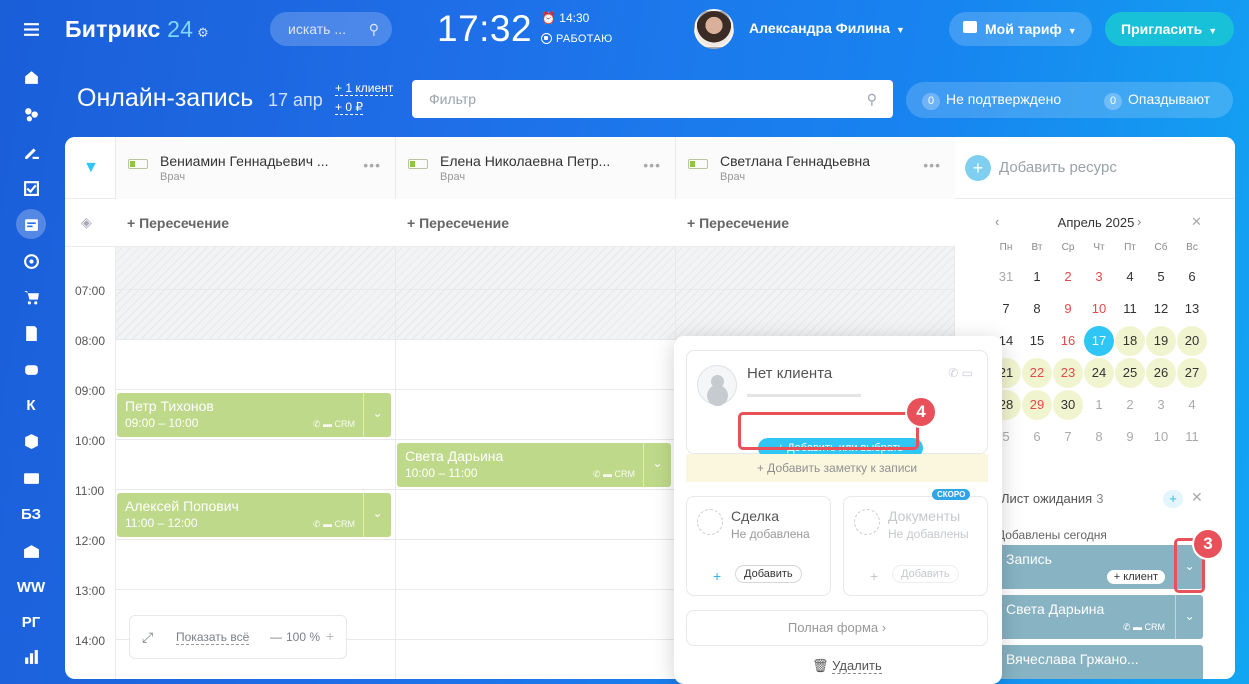 Image resolution: width=1249 pixels, height=684 pixels. What do you see at coordinates (1130, 373) in the screenshot?
I see `calendar-day: 25` at bounding box center [1130, 373].